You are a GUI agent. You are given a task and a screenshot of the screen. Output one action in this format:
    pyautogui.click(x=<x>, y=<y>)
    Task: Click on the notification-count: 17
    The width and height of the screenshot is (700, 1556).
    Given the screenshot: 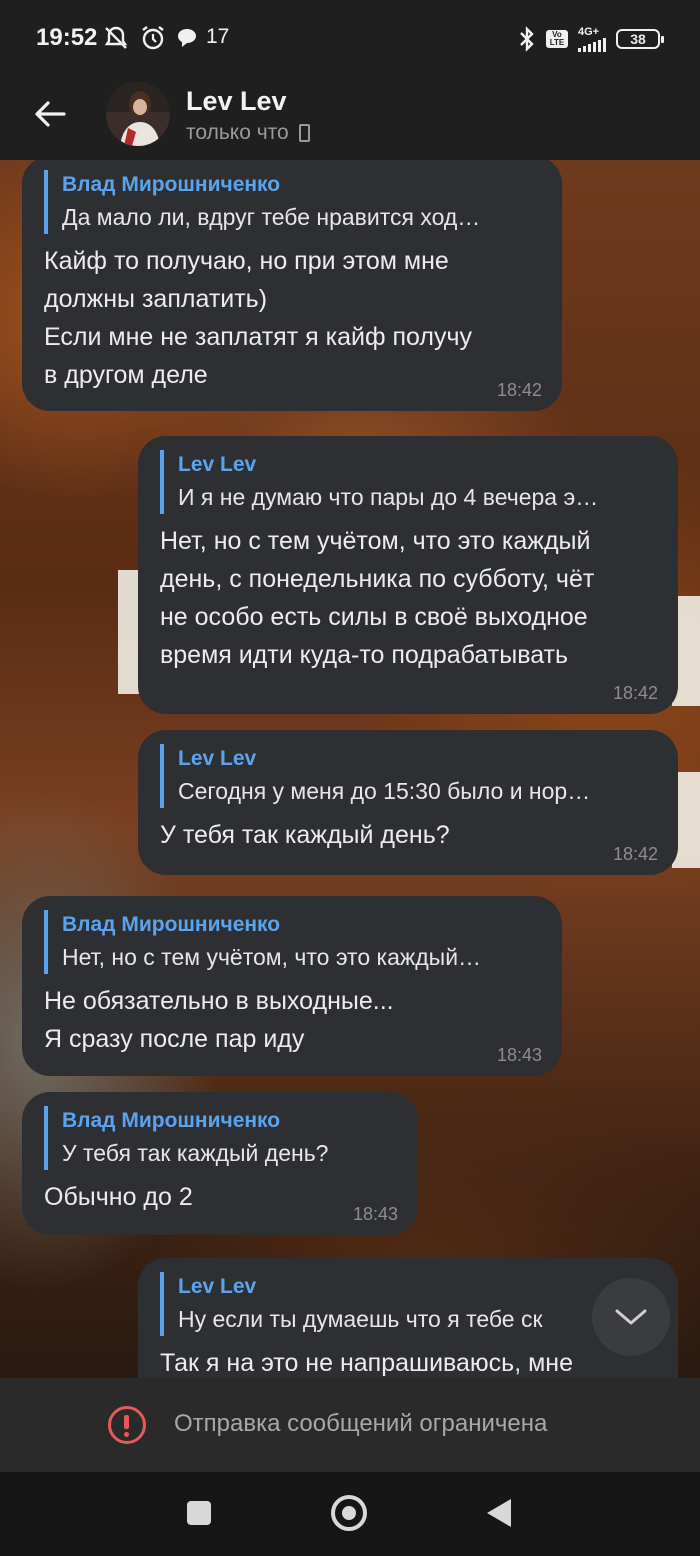 What is the action you would take?
    pyautogui.click(x=218, y=36)
    